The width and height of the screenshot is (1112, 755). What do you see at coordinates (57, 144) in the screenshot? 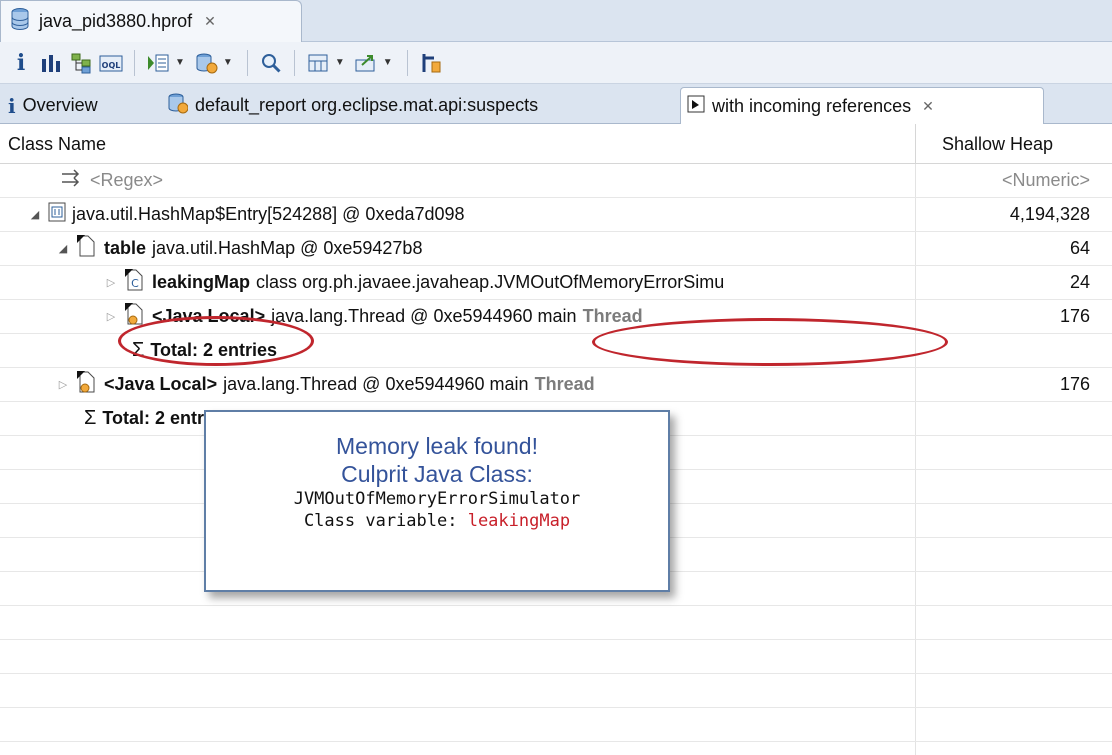
I see `column-header-class-name: Class Name` at bounding box center [57, 144].